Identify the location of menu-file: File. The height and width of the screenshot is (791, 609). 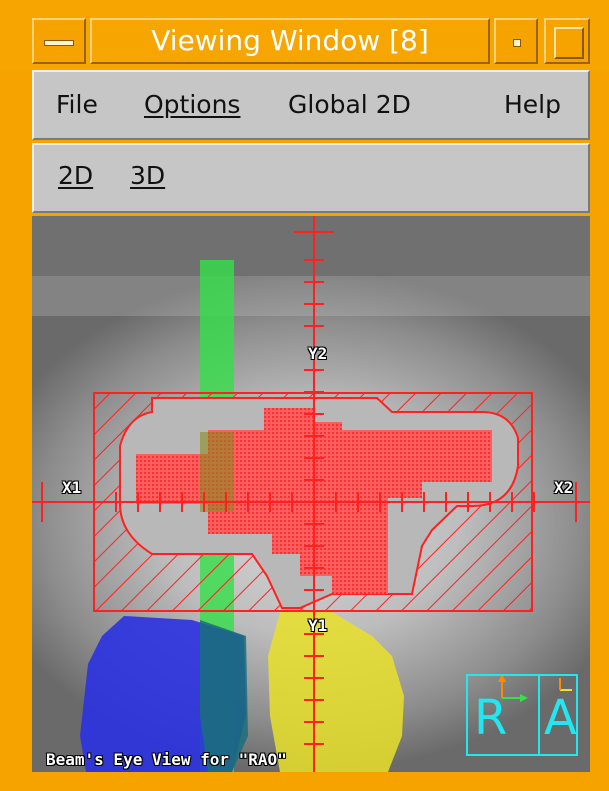
(77, 104).